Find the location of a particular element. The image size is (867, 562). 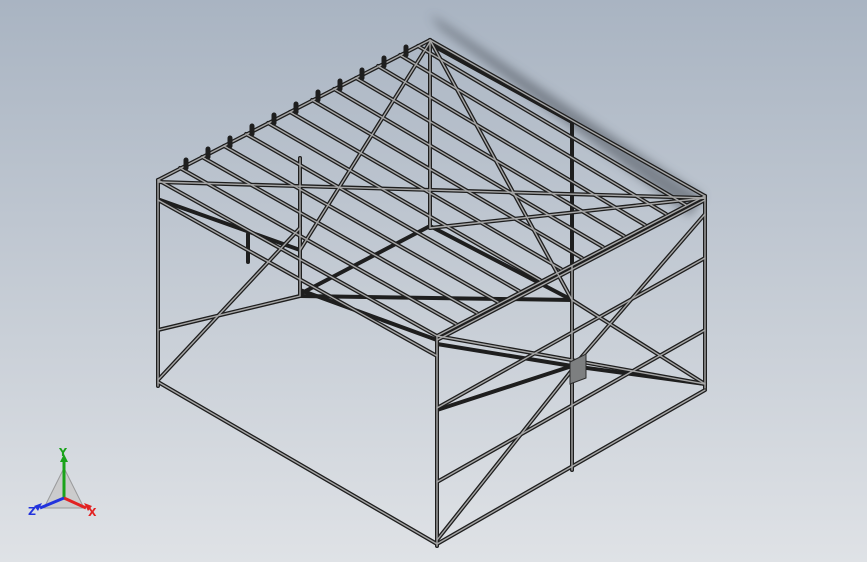

z-axis-label: Z is located at coordinates (32, 511).